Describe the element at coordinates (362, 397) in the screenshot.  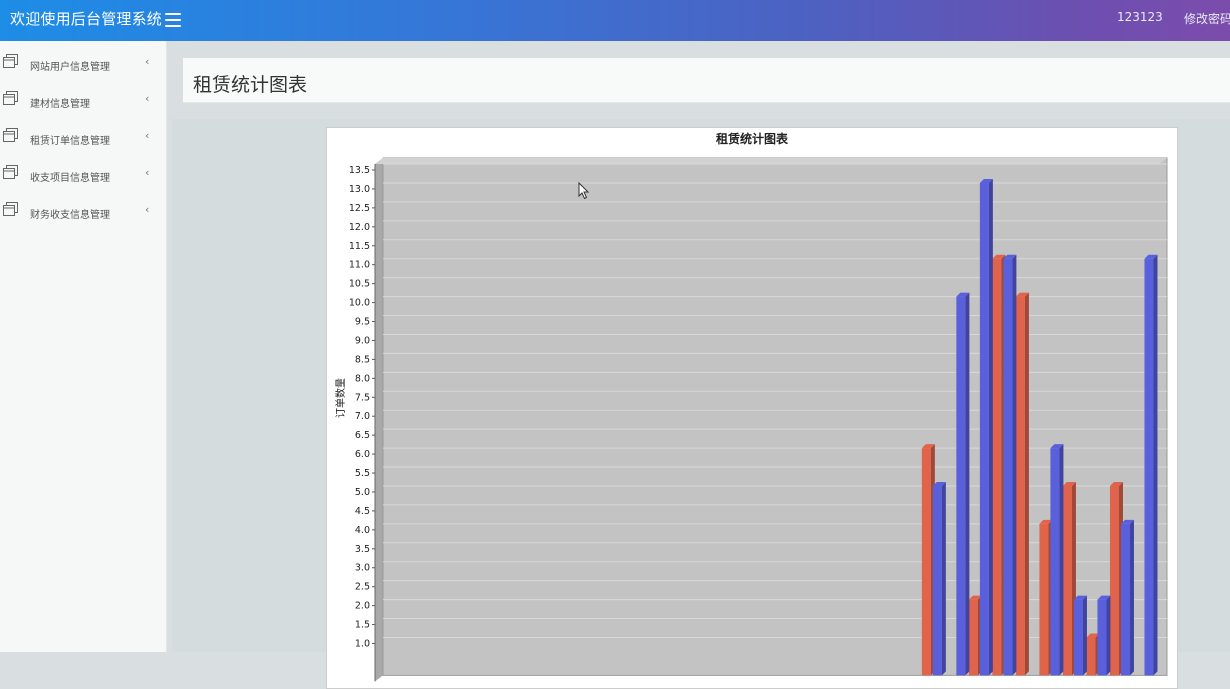
I see `y-tick-label: 7.5` at that location.